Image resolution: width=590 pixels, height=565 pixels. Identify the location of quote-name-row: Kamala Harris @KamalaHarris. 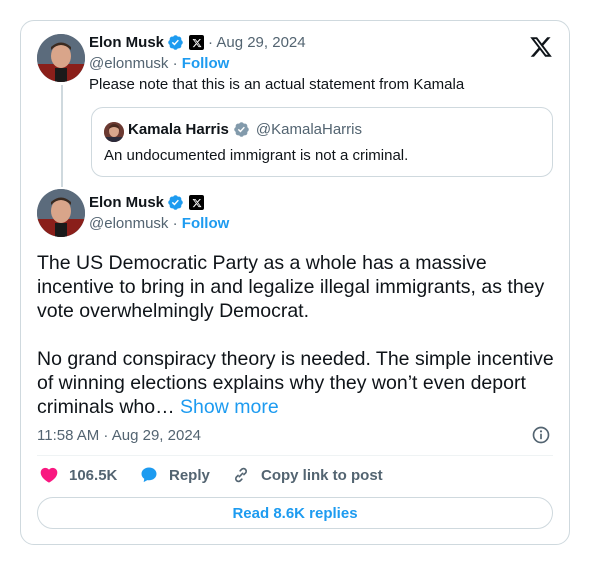
(245, 129).